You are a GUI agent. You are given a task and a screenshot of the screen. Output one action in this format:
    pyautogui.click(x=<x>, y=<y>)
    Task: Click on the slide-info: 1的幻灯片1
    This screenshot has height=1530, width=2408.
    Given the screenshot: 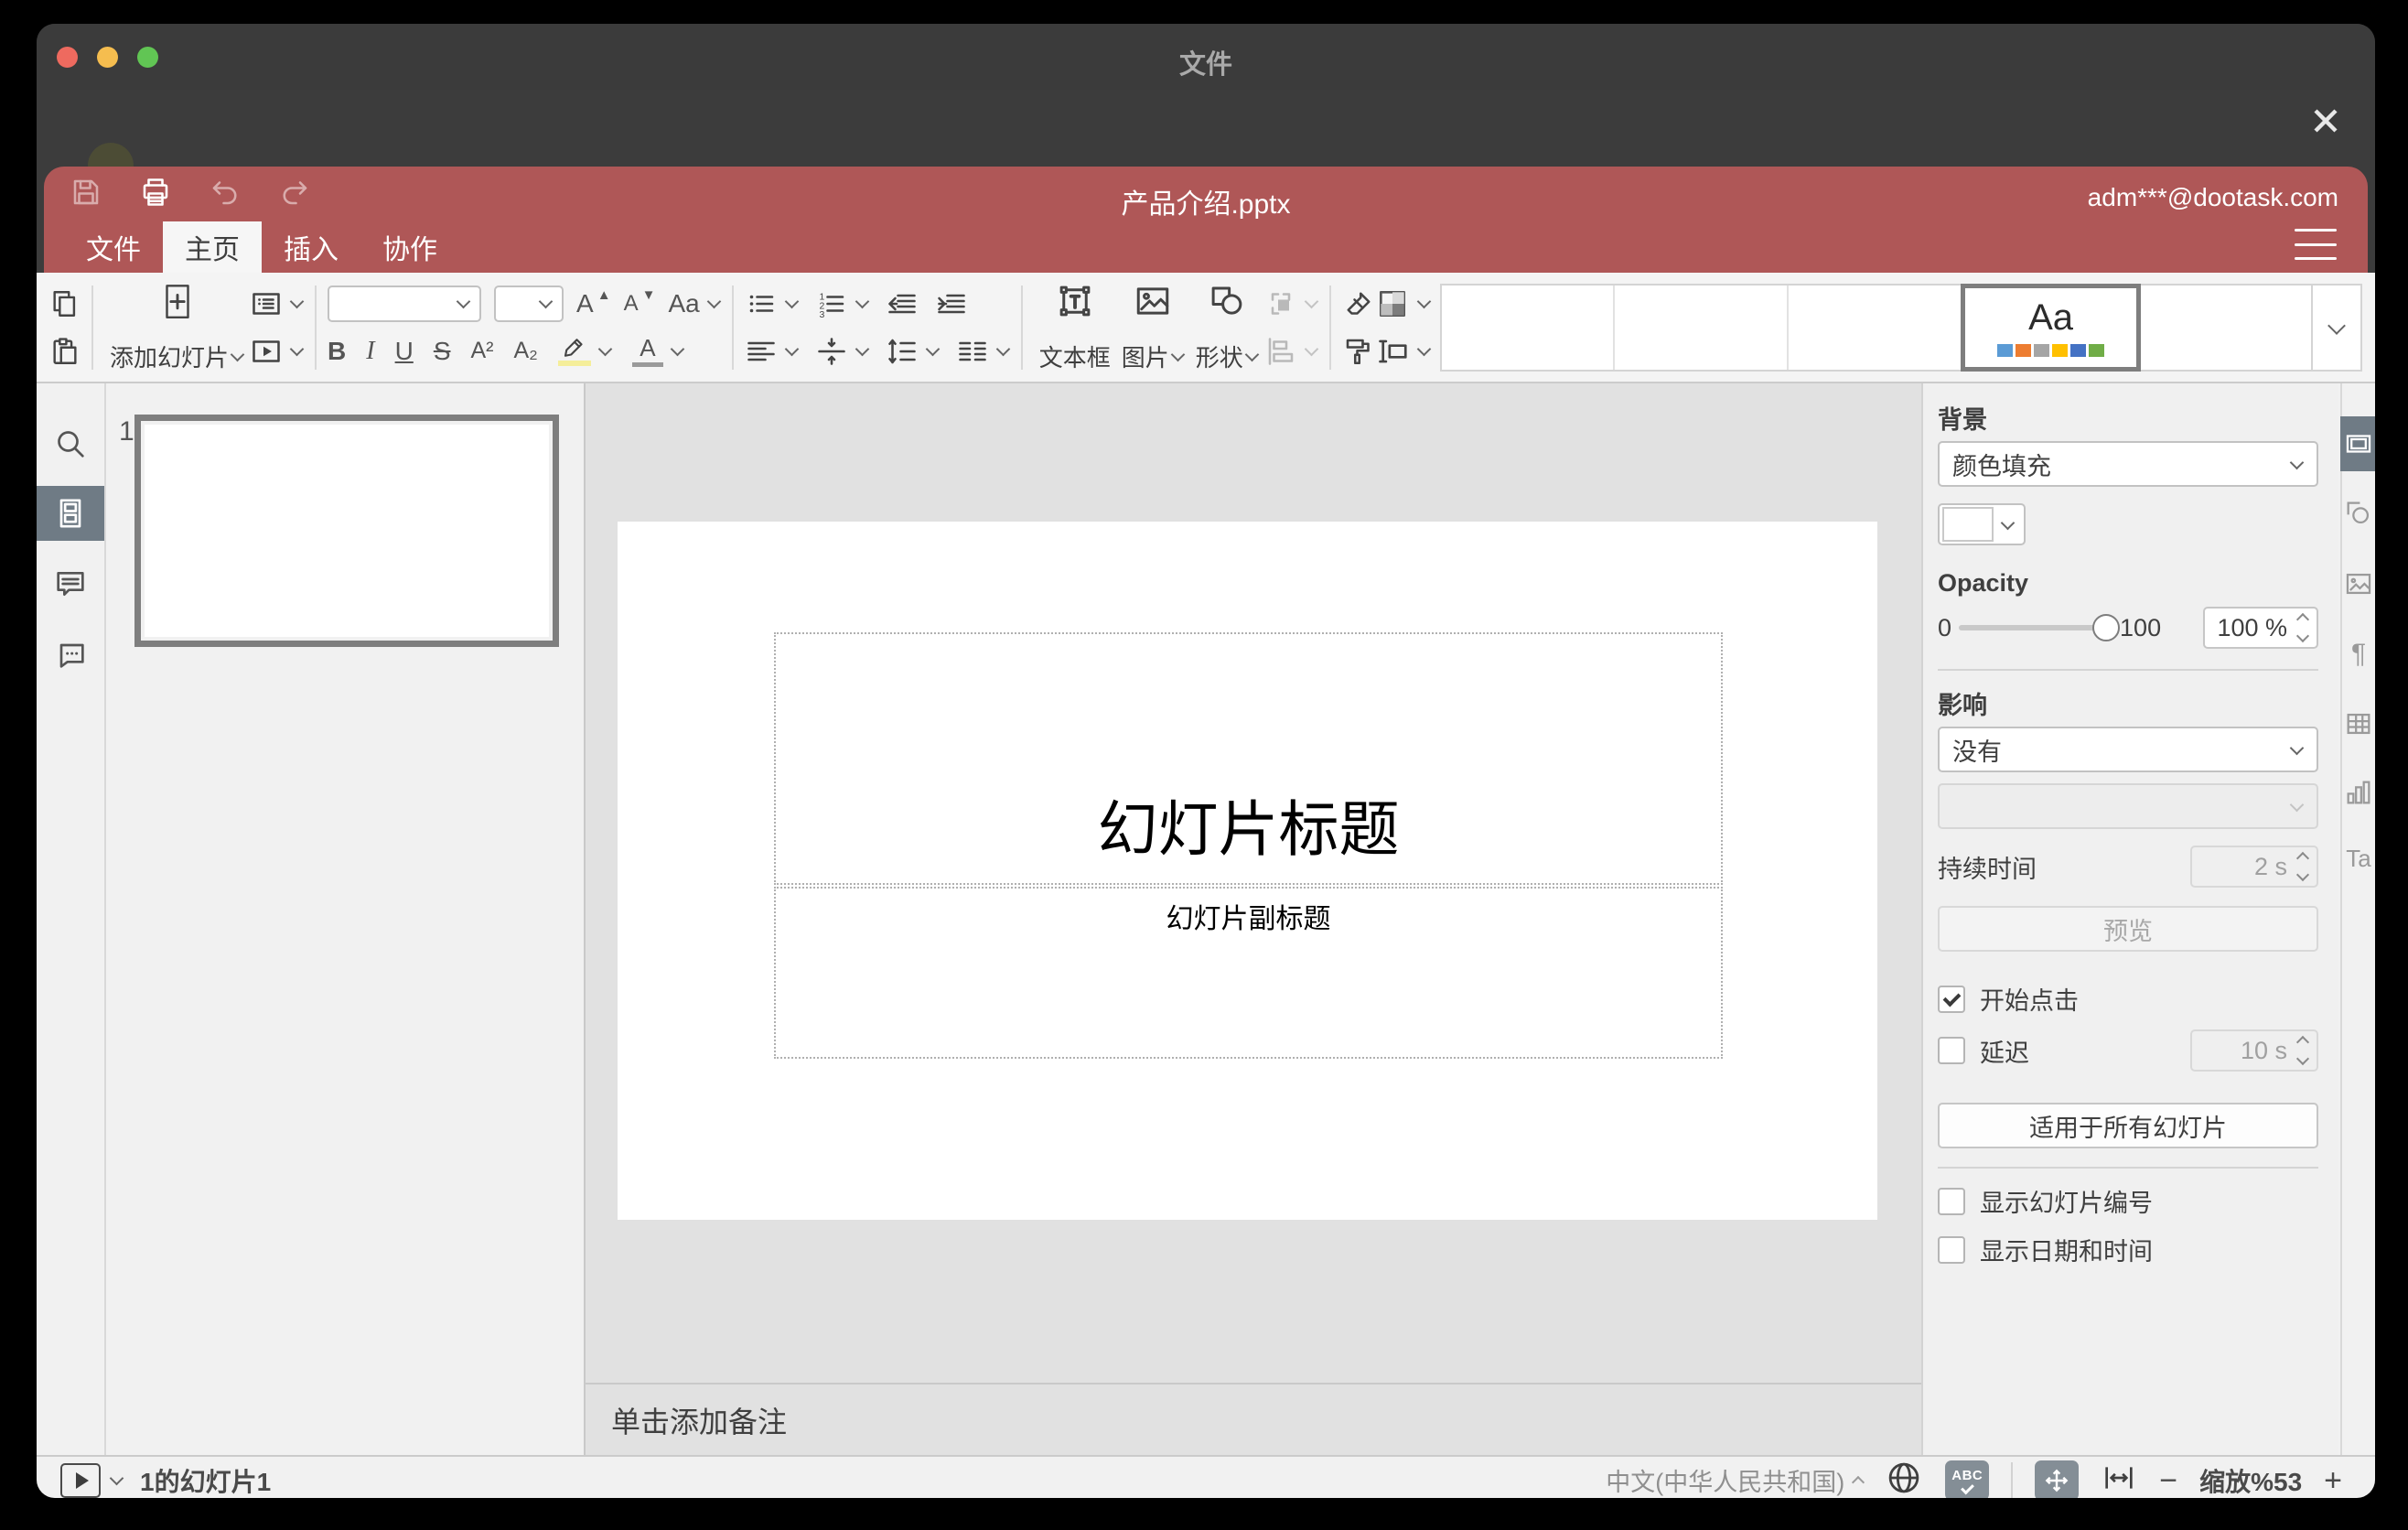 What is the action you would take?
    pyautogui.click(x=206, y=1481)
    